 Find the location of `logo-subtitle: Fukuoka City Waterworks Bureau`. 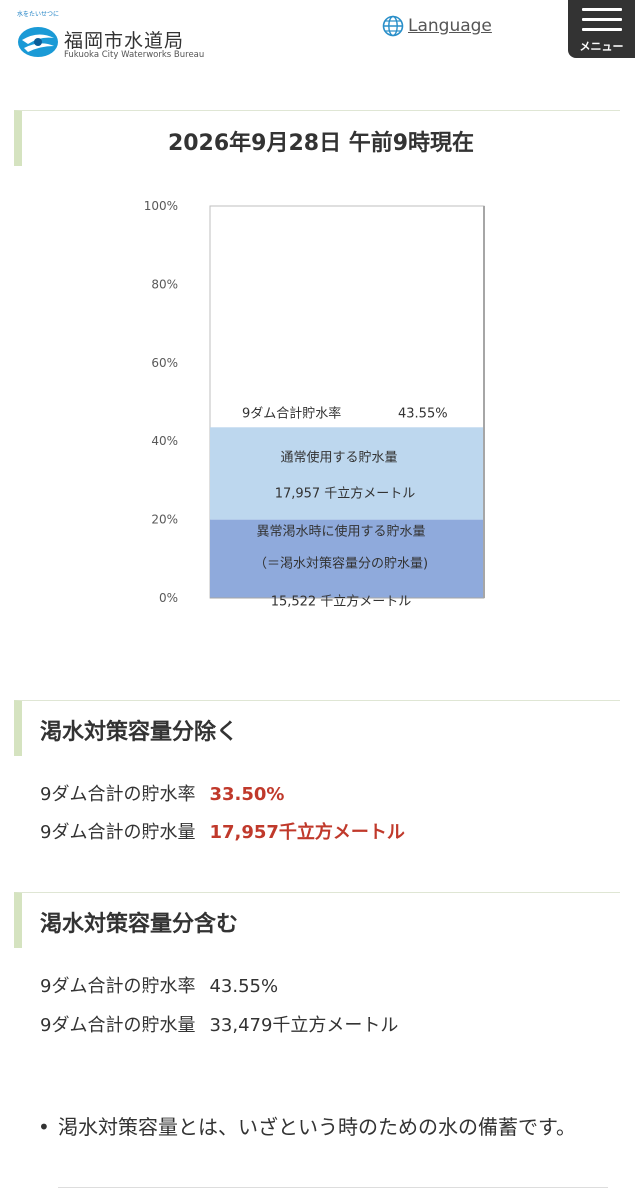

logo-subtitle: Fukuoka City Waterworks Bureau is located at coordinates (134, 55).